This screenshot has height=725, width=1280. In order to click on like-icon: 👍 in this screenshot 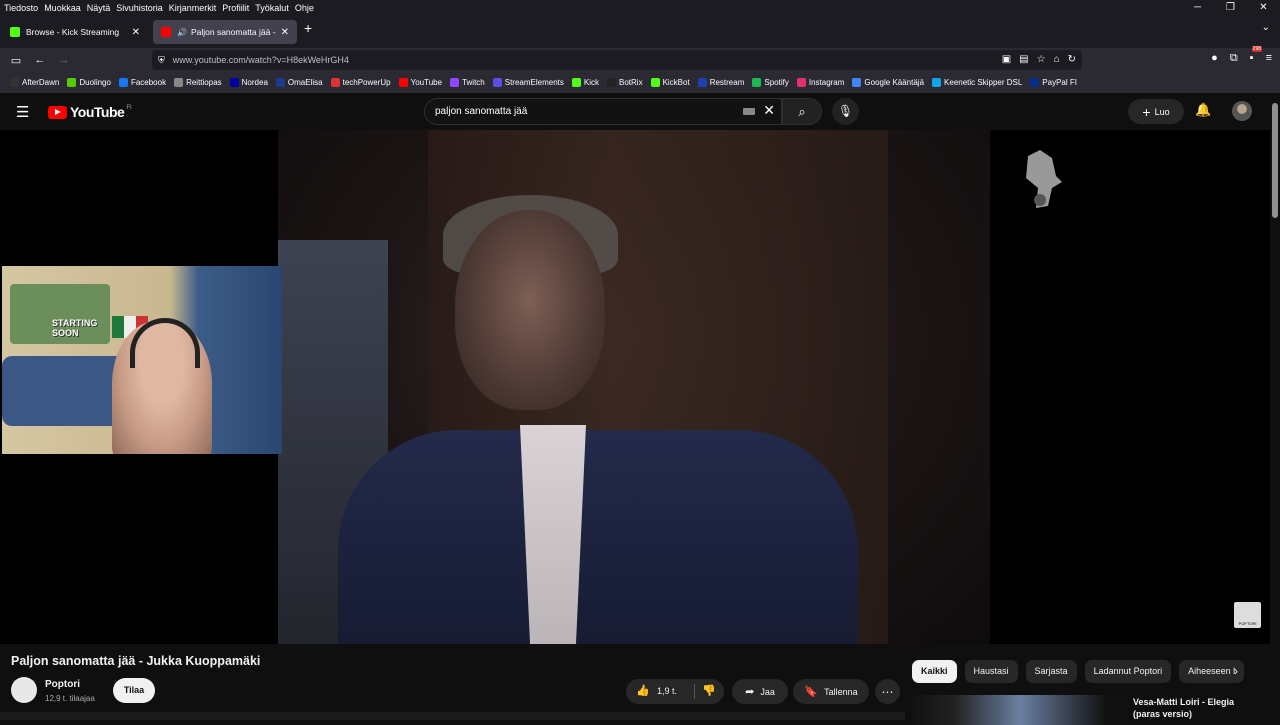, I will do `click(643, 690)`.